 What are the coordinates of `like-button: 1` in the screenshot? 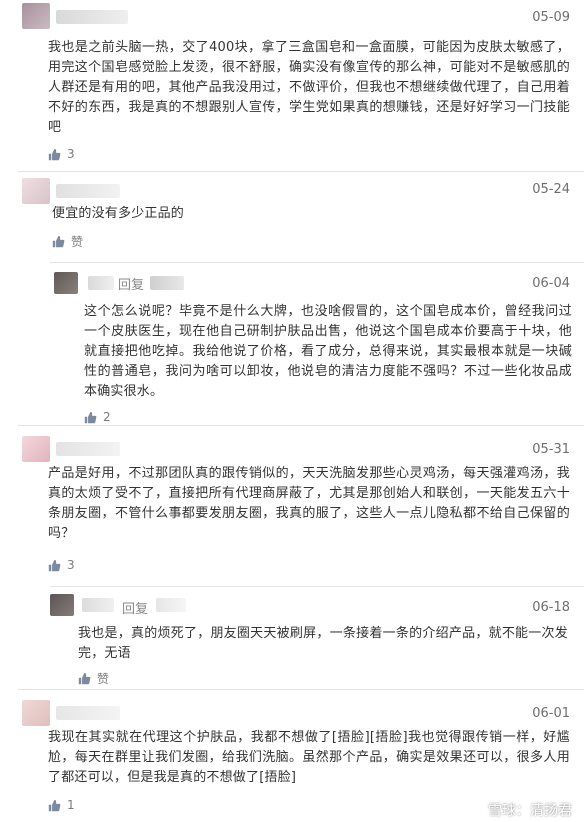 It's located at (61, 805).